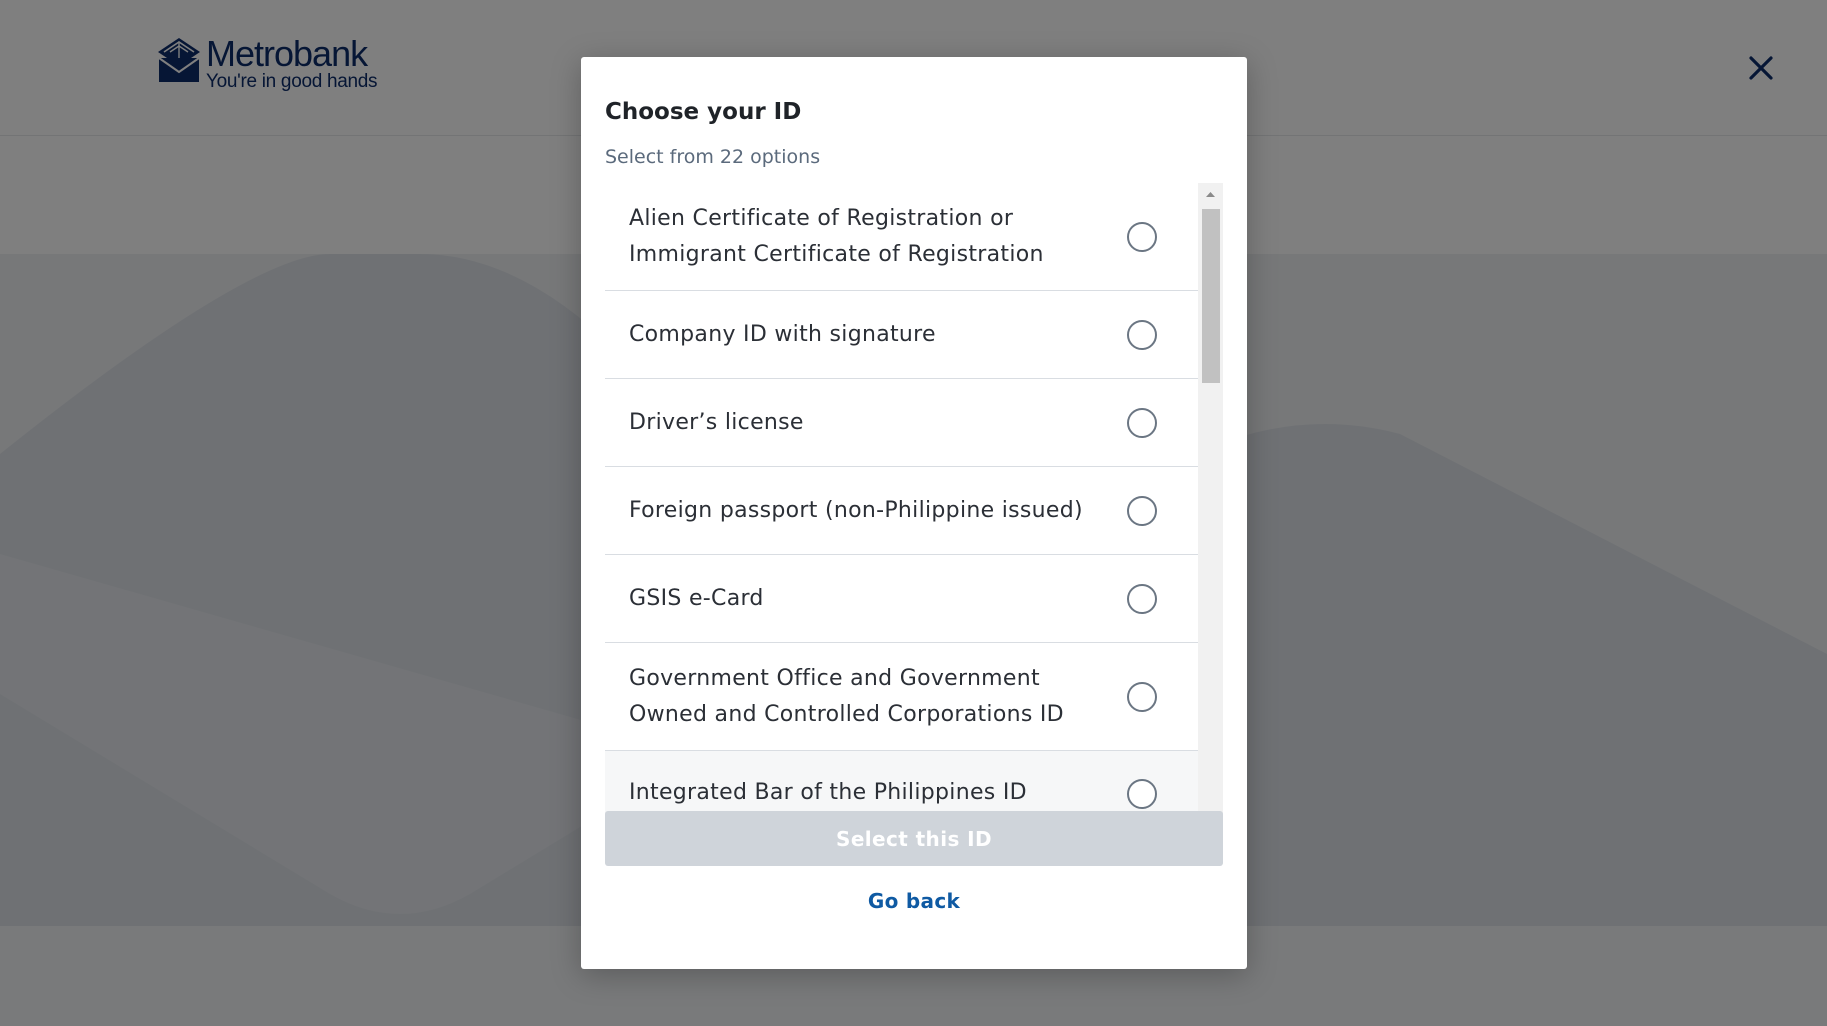  Describe the element at coordinates (828, 792) in the screenshot. I see `option-label: Integrated Bar of the Philippines ID` at that location.